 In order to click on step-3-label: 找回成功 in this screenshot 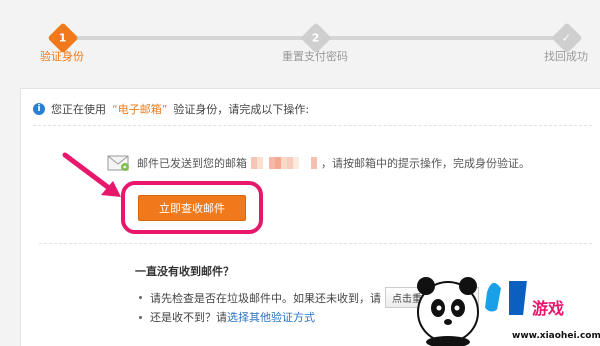, I will do `click(566, 56)`.